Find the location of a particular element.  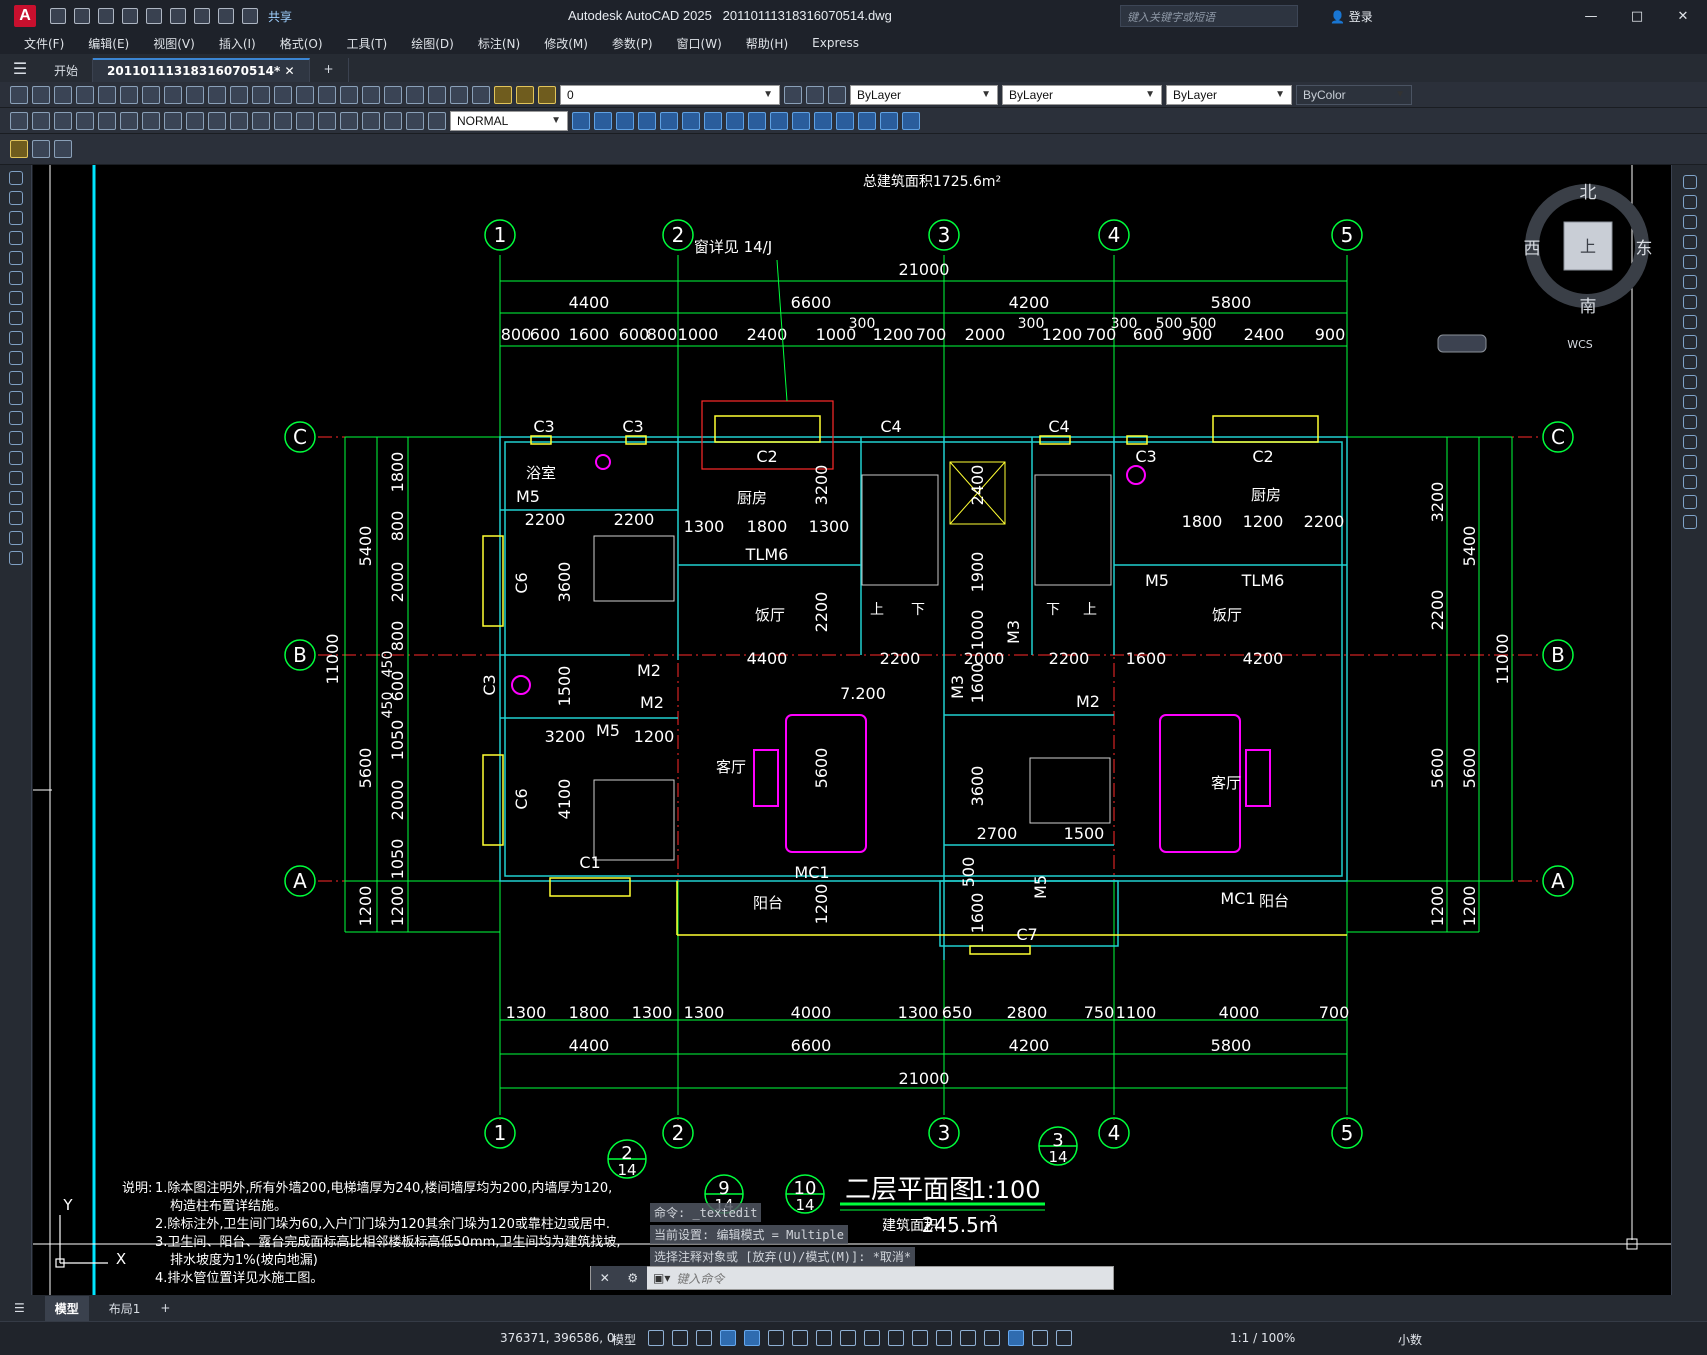

stretch-icon is located at coordinates (1689, 342).